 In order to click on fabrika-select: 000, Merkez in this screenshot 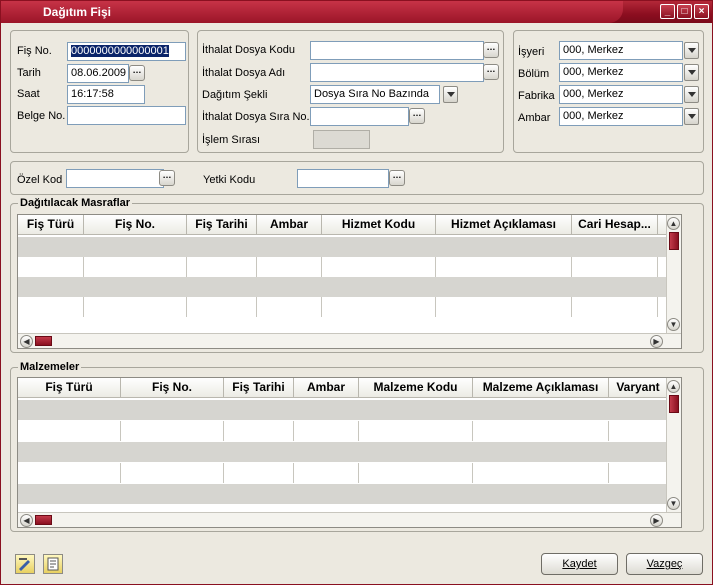, I will do `click(621, 94)`.